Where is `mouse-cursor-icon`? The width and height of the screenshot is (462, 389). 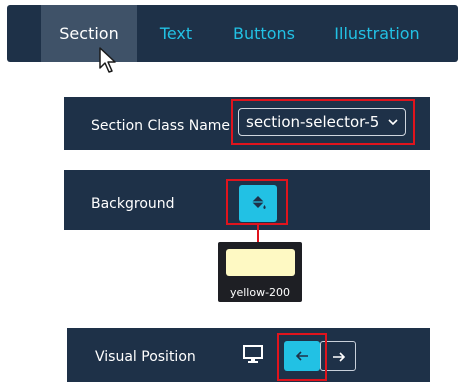
mouse-cursor-icon is located at coordinates (107, 60).